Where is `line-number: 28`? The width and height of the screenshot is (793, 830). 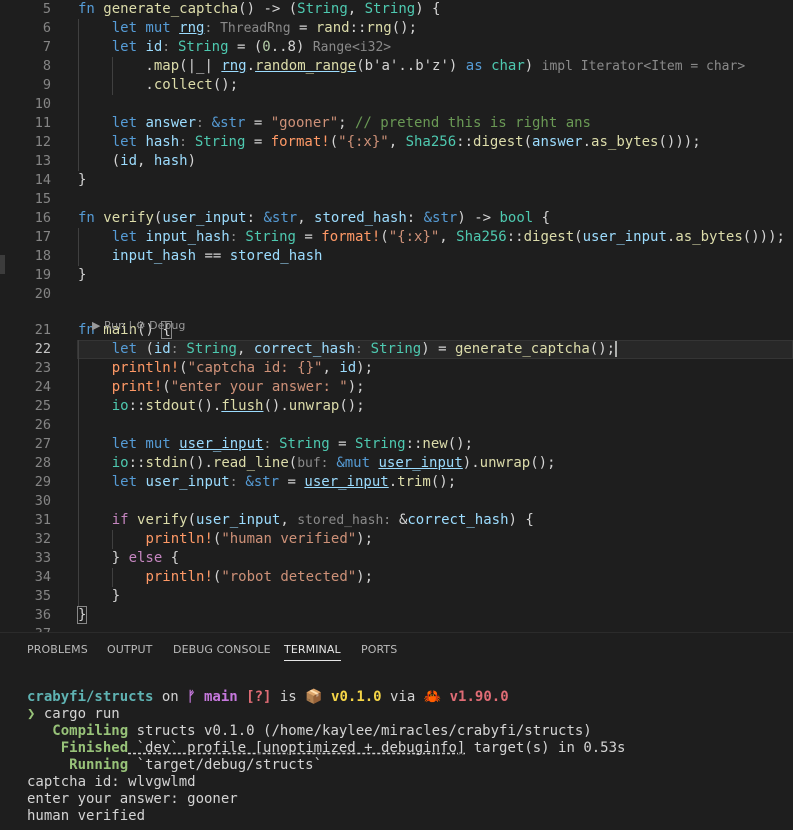 line-number: 28 is located at coordinates (42, 463).